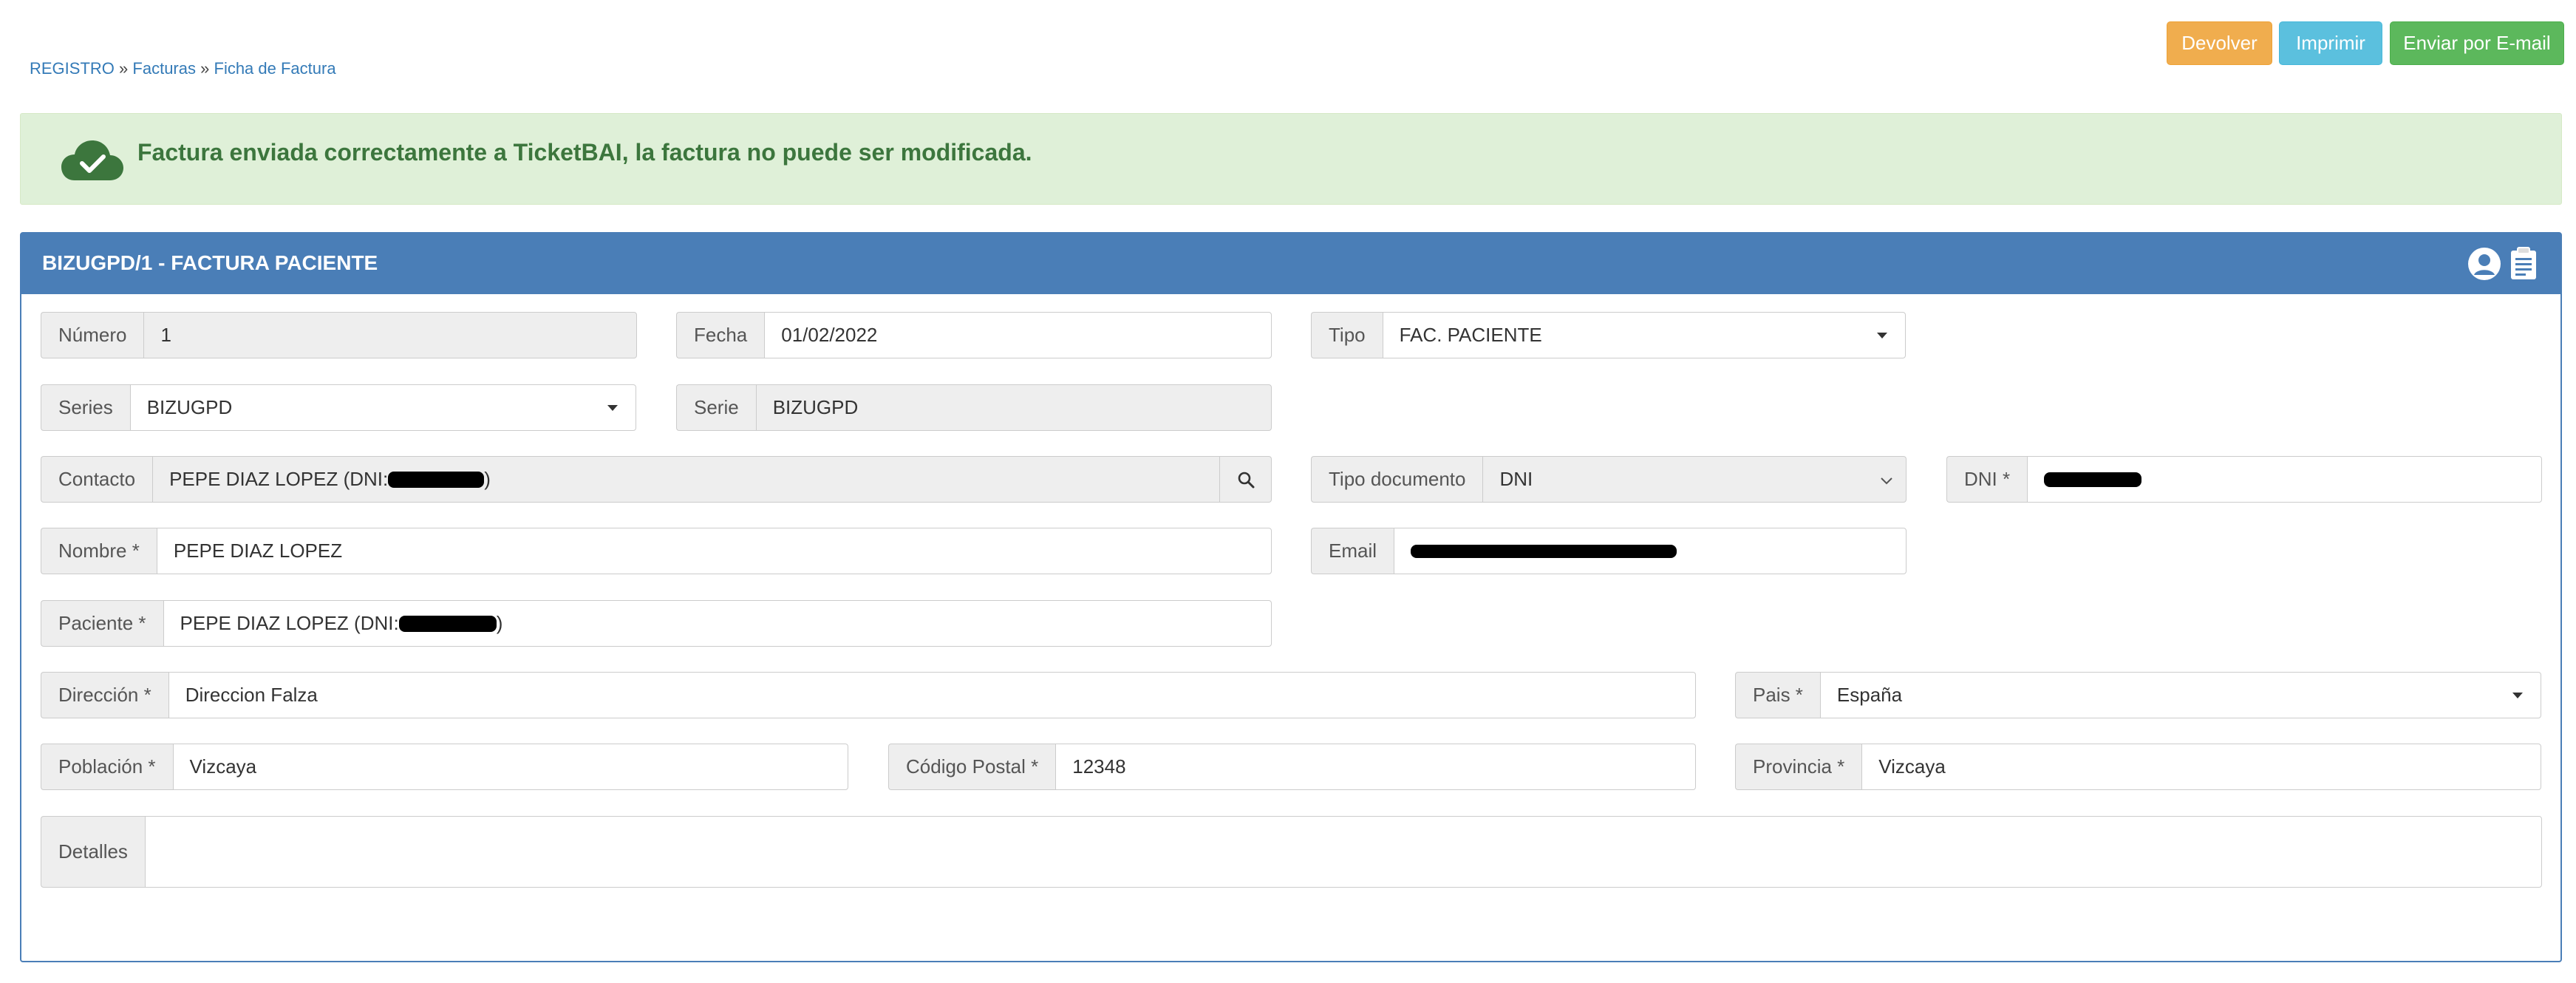  I want to click on codigo-postal-input: 12348, so click(1375, 767).